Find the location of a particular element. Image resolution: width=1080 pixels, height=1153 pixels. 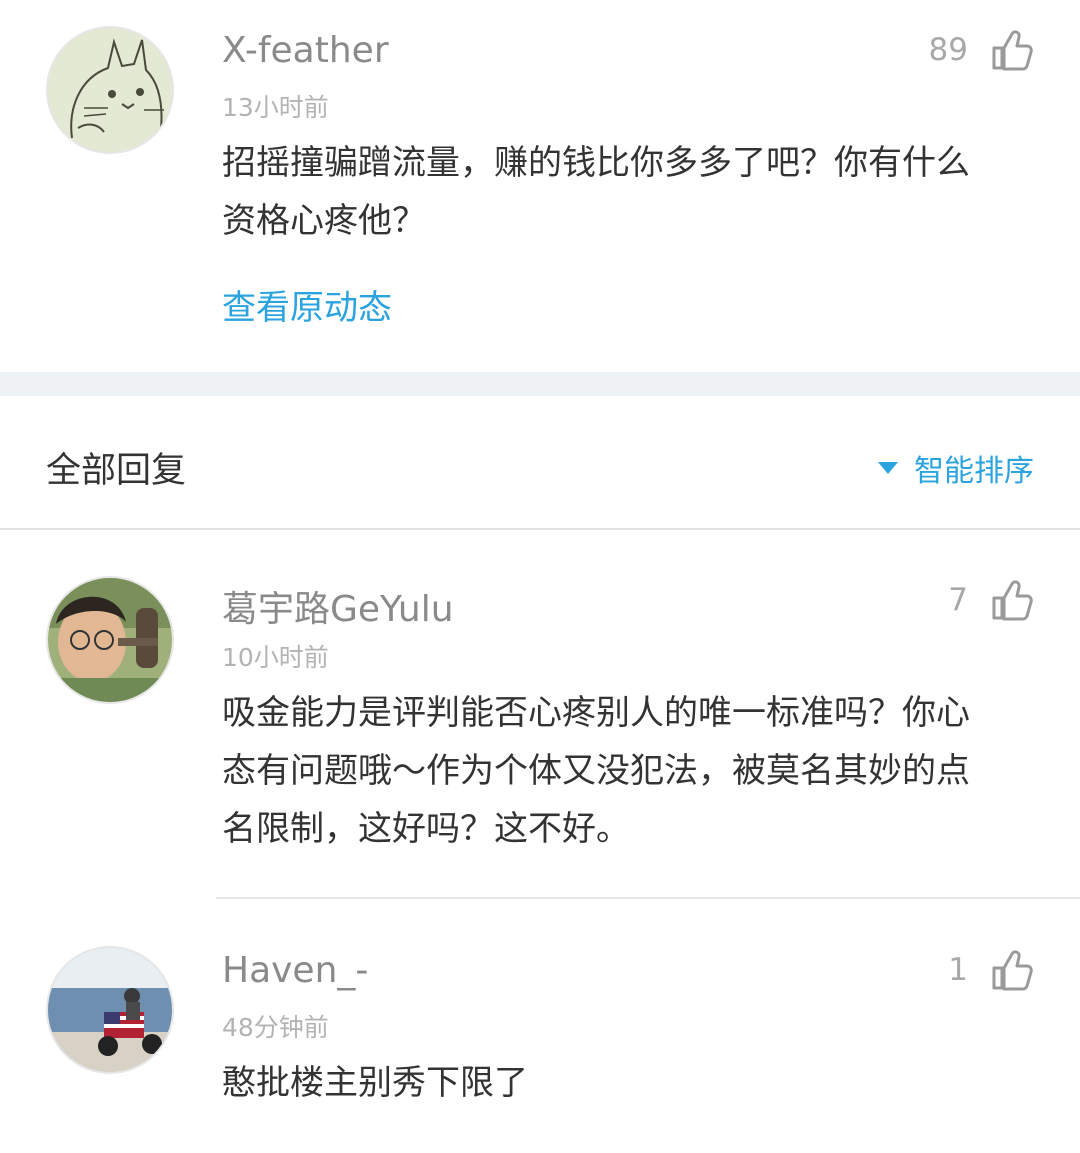

timestamp: 48分钟前 is located at coordinates (275, 1027).